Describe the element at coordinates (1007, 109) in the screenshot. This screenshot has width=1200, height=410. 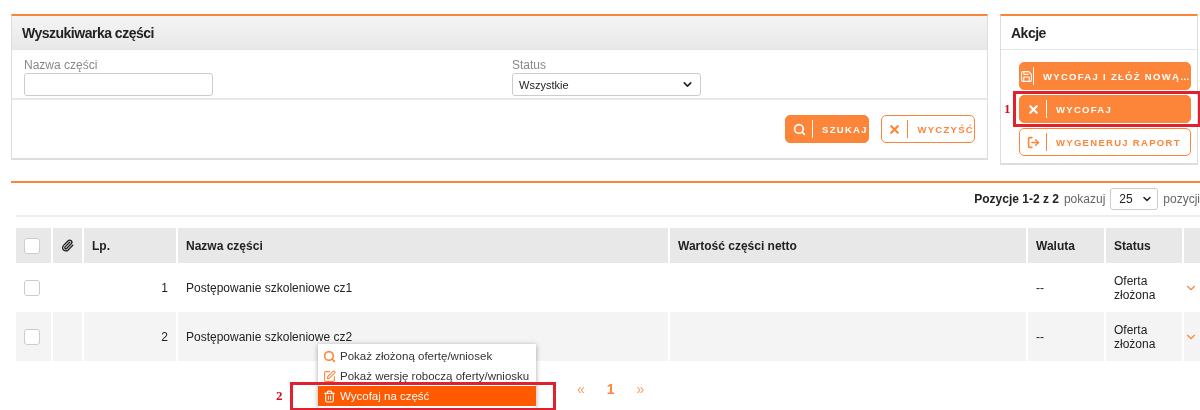
I see `annotation-number: 1` at that location.